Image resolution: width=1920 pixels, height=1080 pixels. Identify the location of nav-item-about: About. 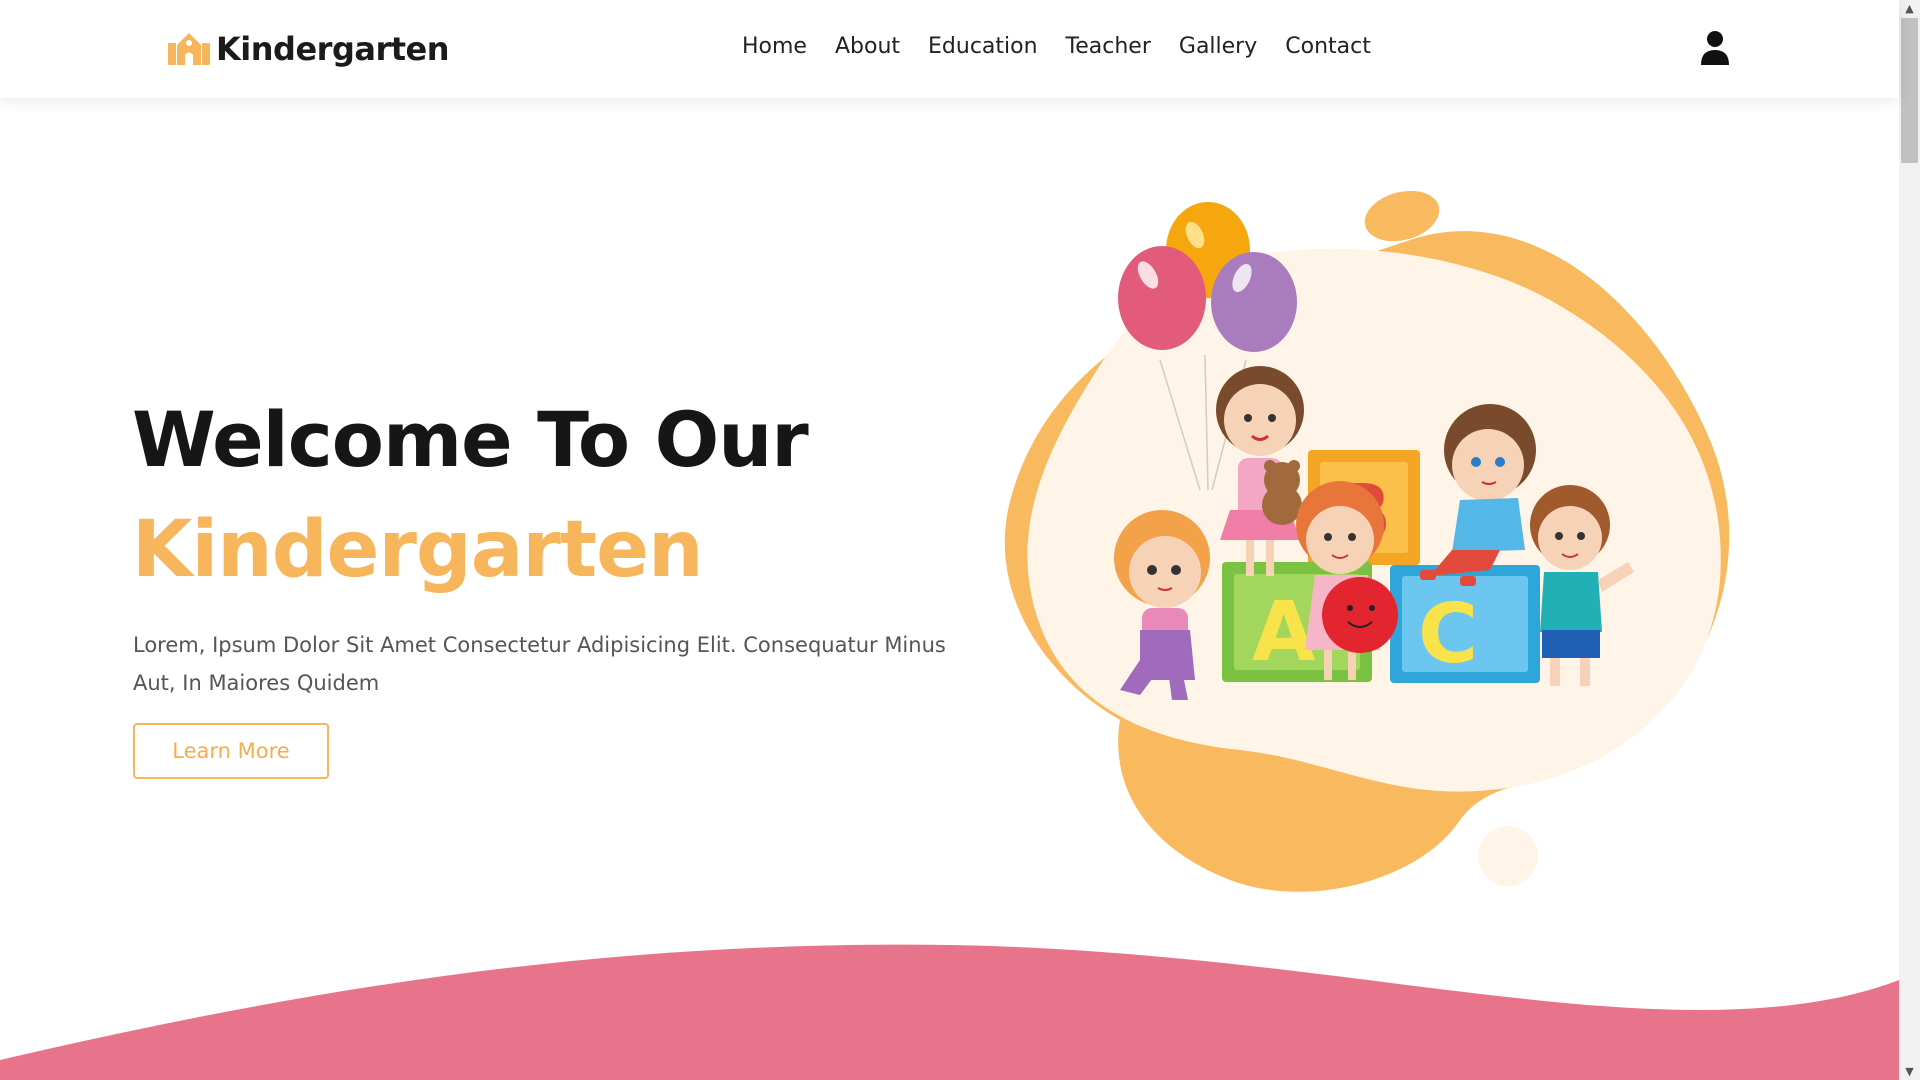
(867, 46).